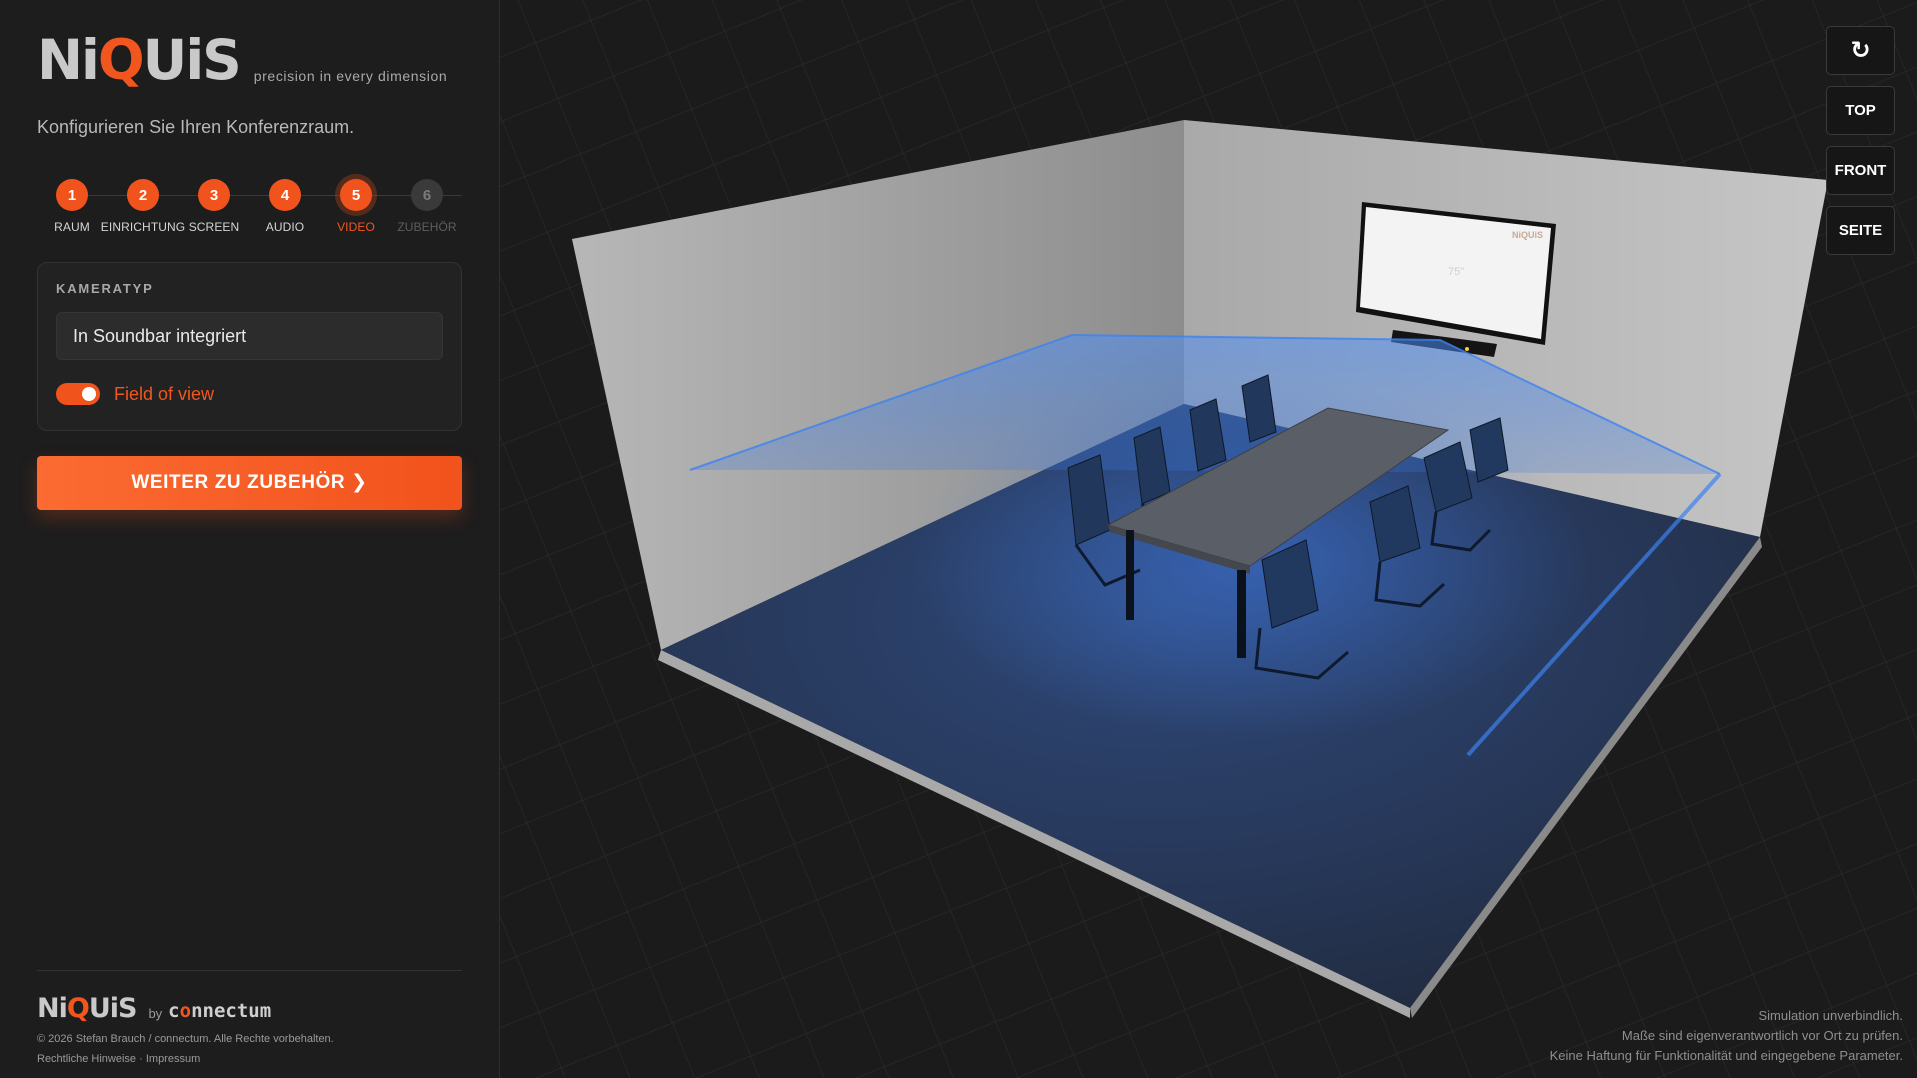 This screenshot has height=1078, width=1917. What do you see at coordinates (427, 227) in the screenshot?
I see `step-label: ZUBEHÖR` at bounding box center [427, 227].